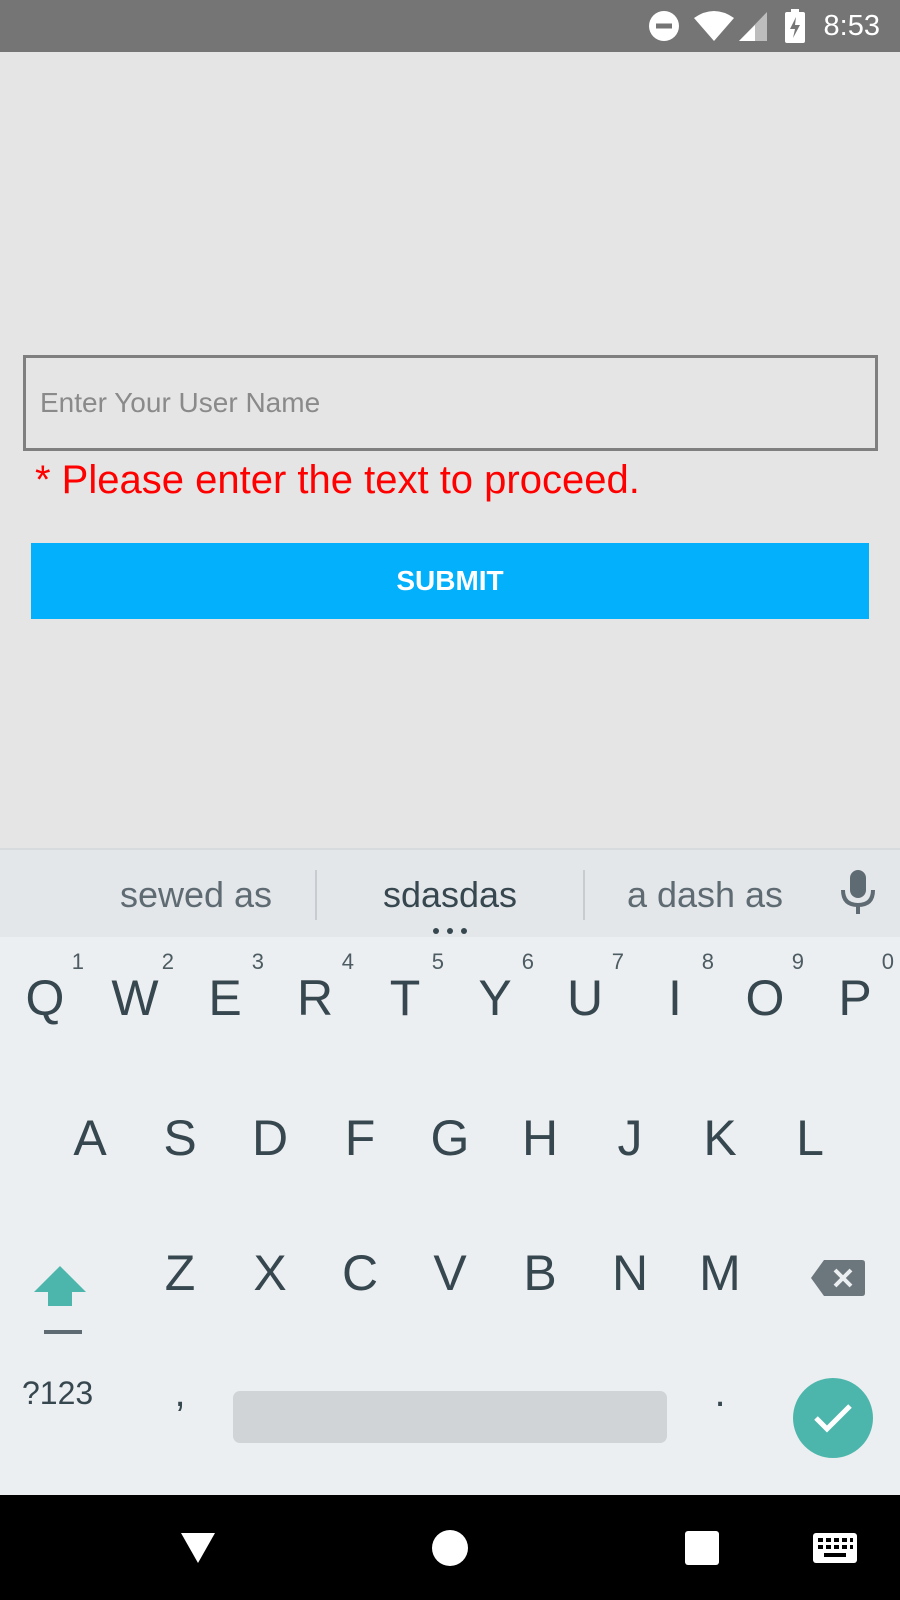  I want to click on key-p: P0, so click(855, 998).